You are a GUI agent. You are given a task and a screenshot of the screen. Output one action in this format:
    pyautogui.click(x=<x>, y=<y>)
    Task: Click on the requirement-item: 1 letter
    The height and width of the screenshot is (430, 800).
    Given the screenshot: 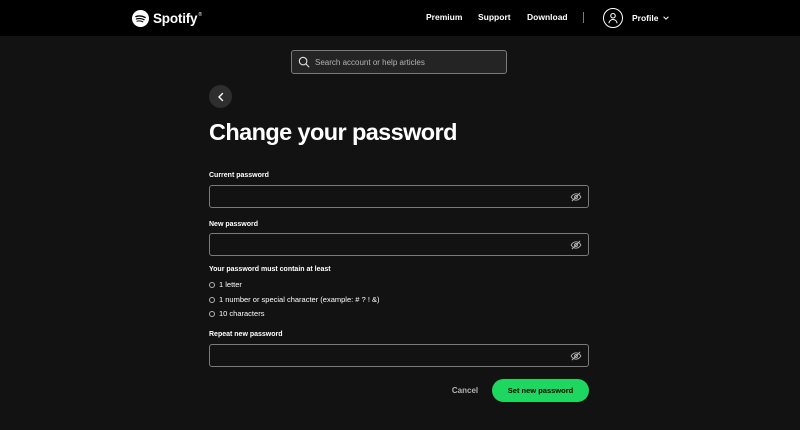 What is the action you would take?
    pyautogui.click(x=225, y=284)
    